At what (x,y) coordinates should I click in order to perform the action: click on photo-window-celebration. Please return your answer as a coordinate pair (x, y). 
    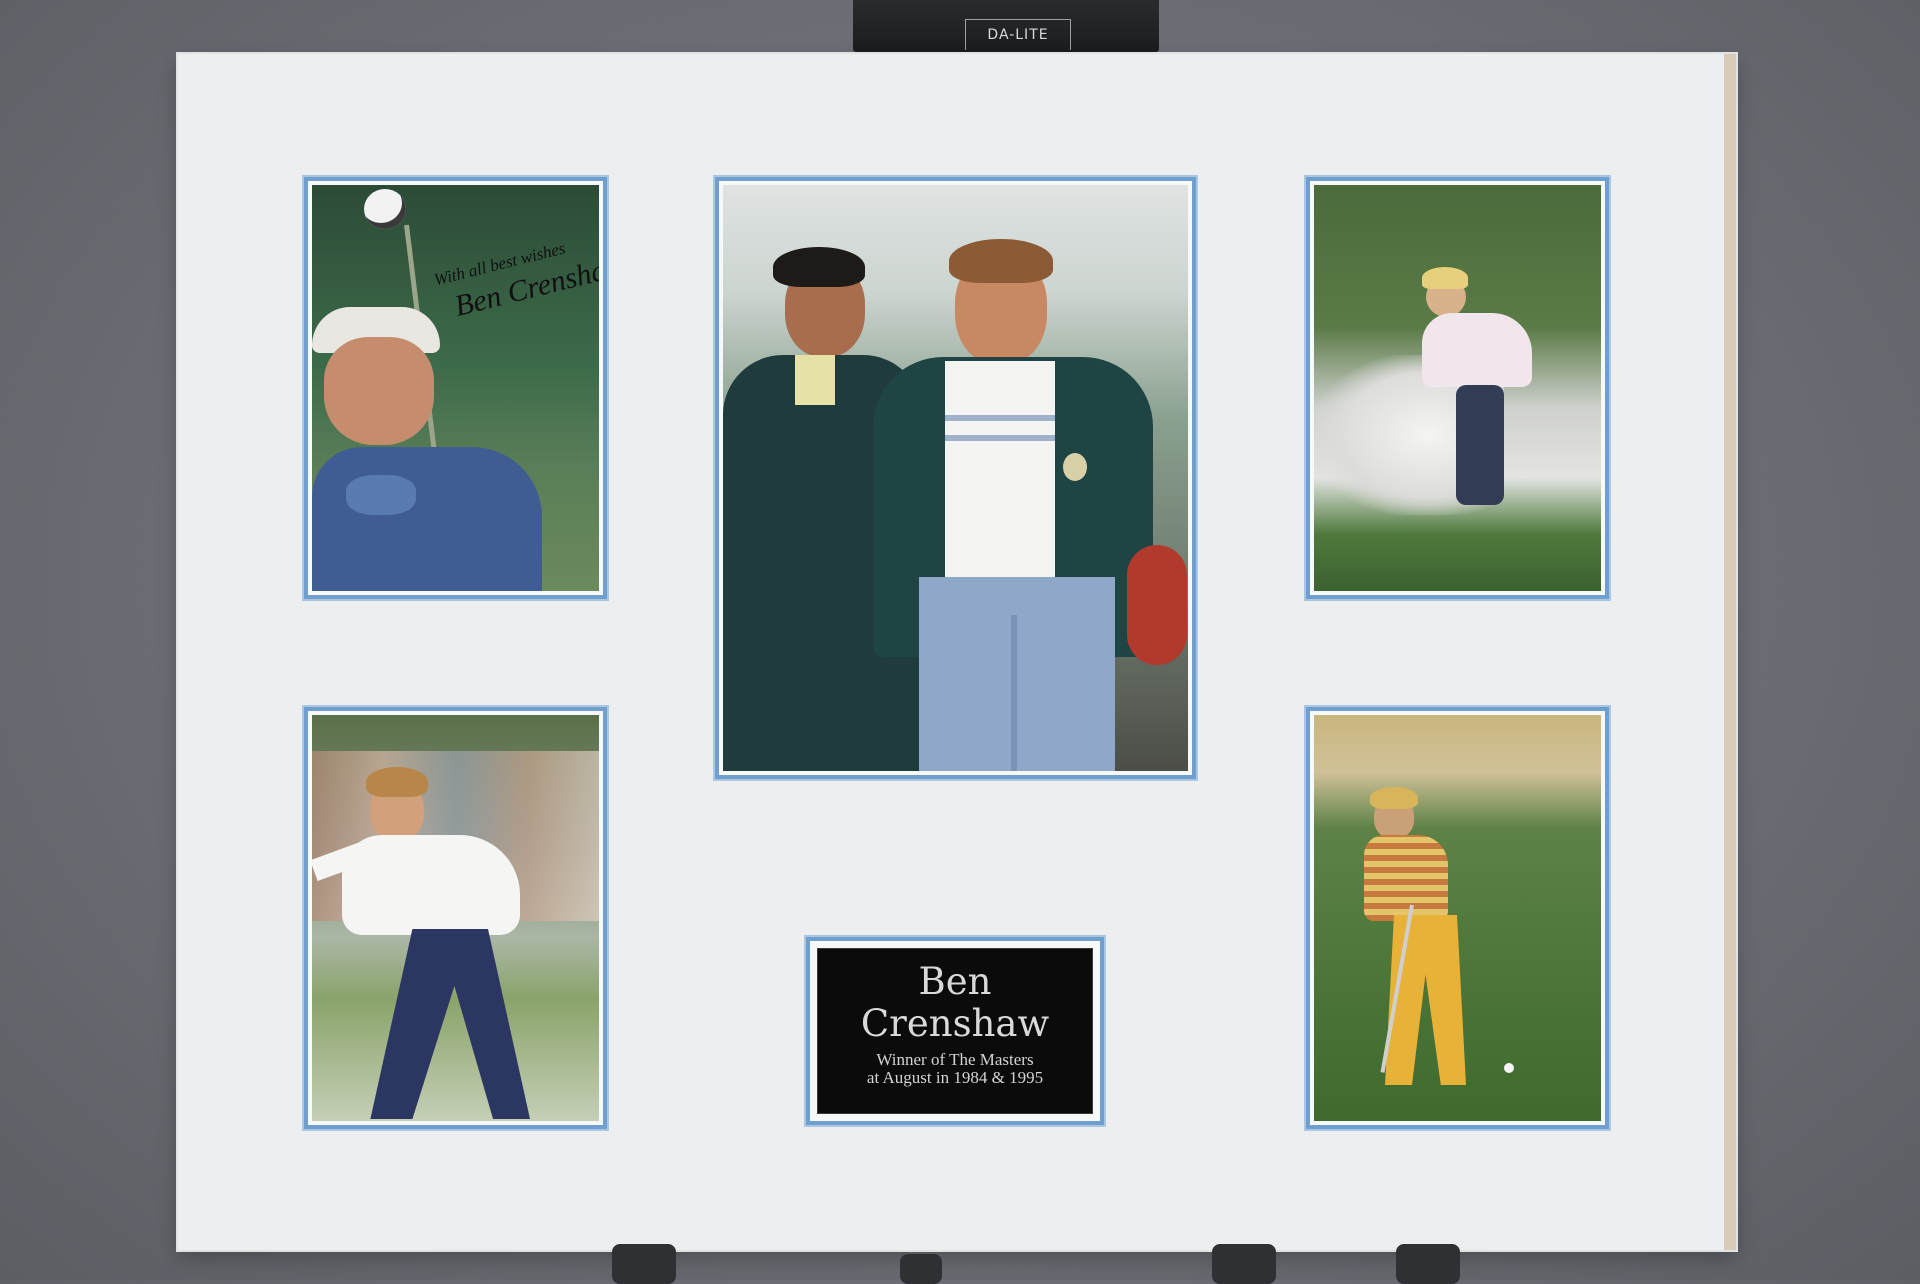
    Looking at the image, I should click on (455, 918).